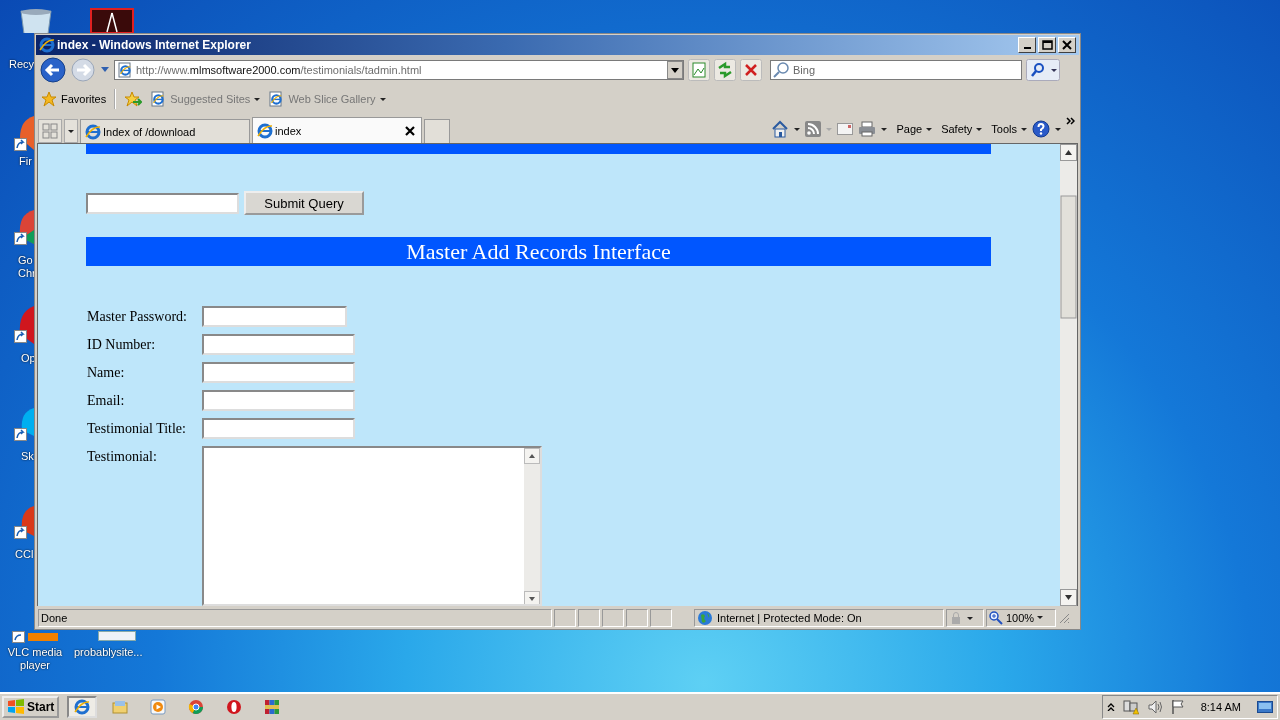  Describe the element at coordinates (781, 70) in the screenshot. I see `search-icon` at that location.